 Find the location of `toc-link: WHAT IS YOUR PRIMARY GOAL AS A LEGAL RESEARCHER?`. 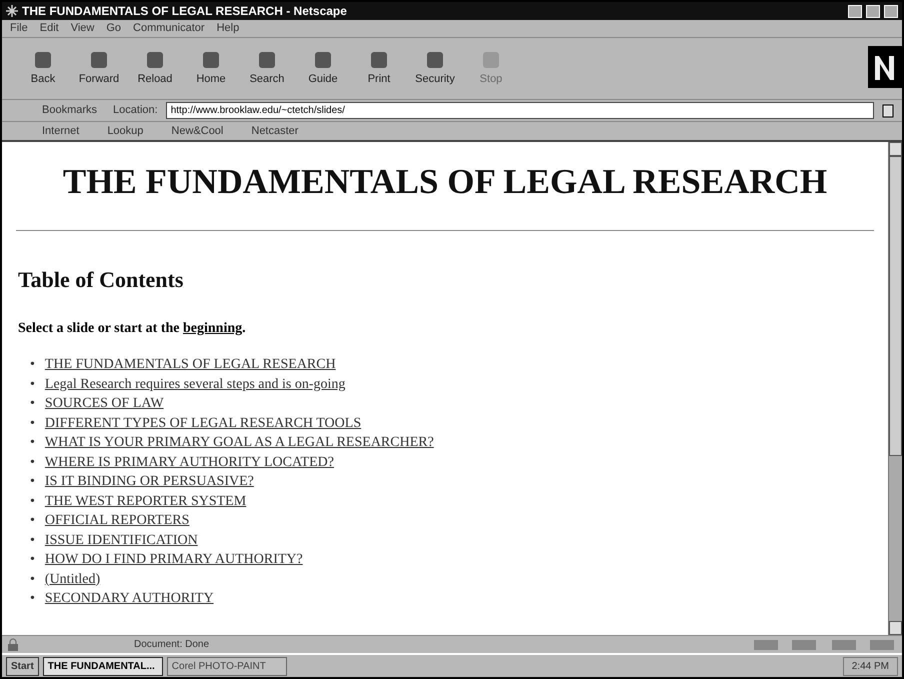

toc-link: WHAT IS YOUR PRIMARY GOAL AS A LEGAL RESEARCHER? is located at coordinates (239, 442).